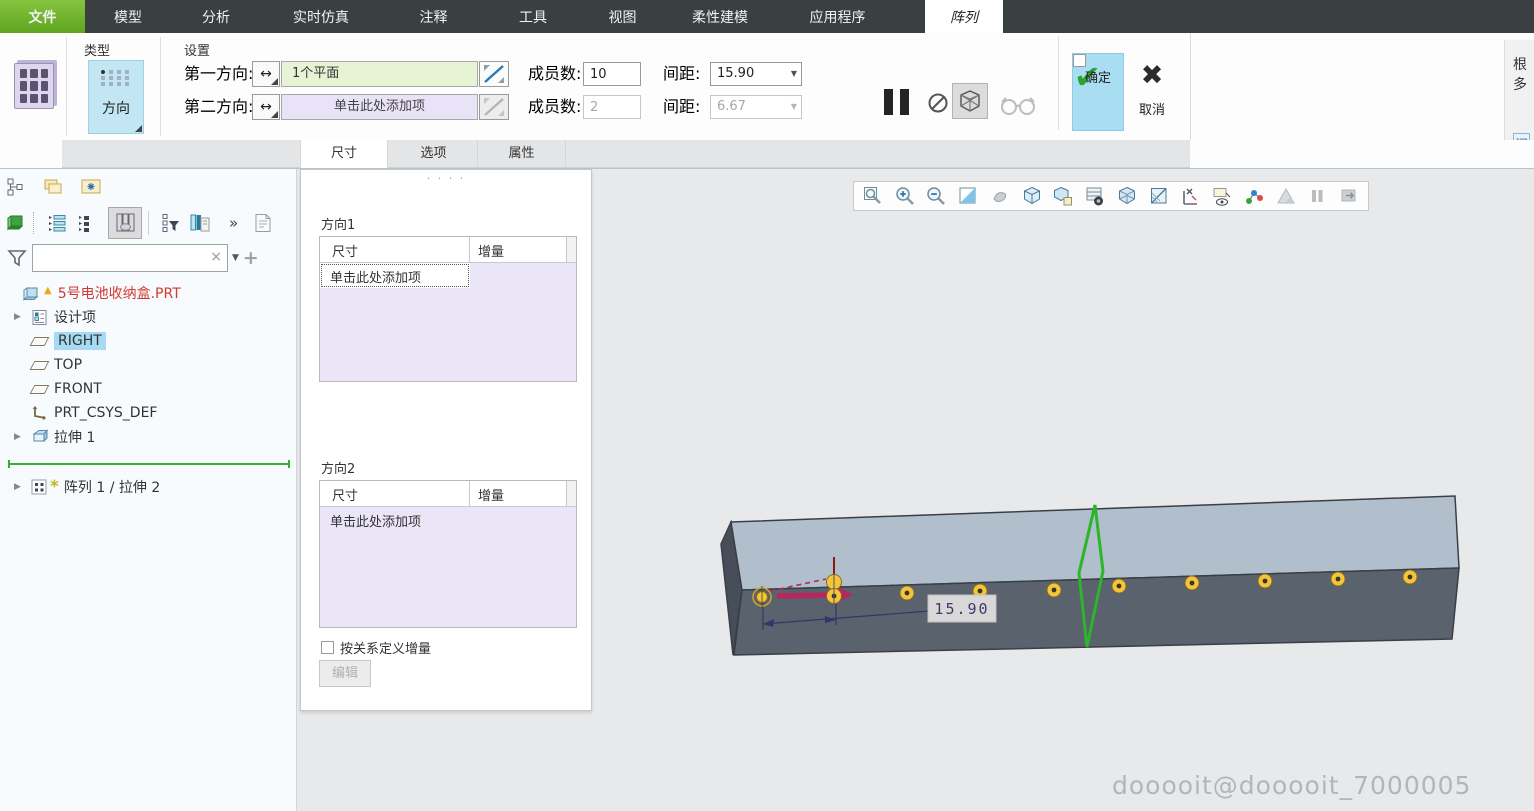  I want to click on dimension-value-label: 15.90, so click(962, 608).